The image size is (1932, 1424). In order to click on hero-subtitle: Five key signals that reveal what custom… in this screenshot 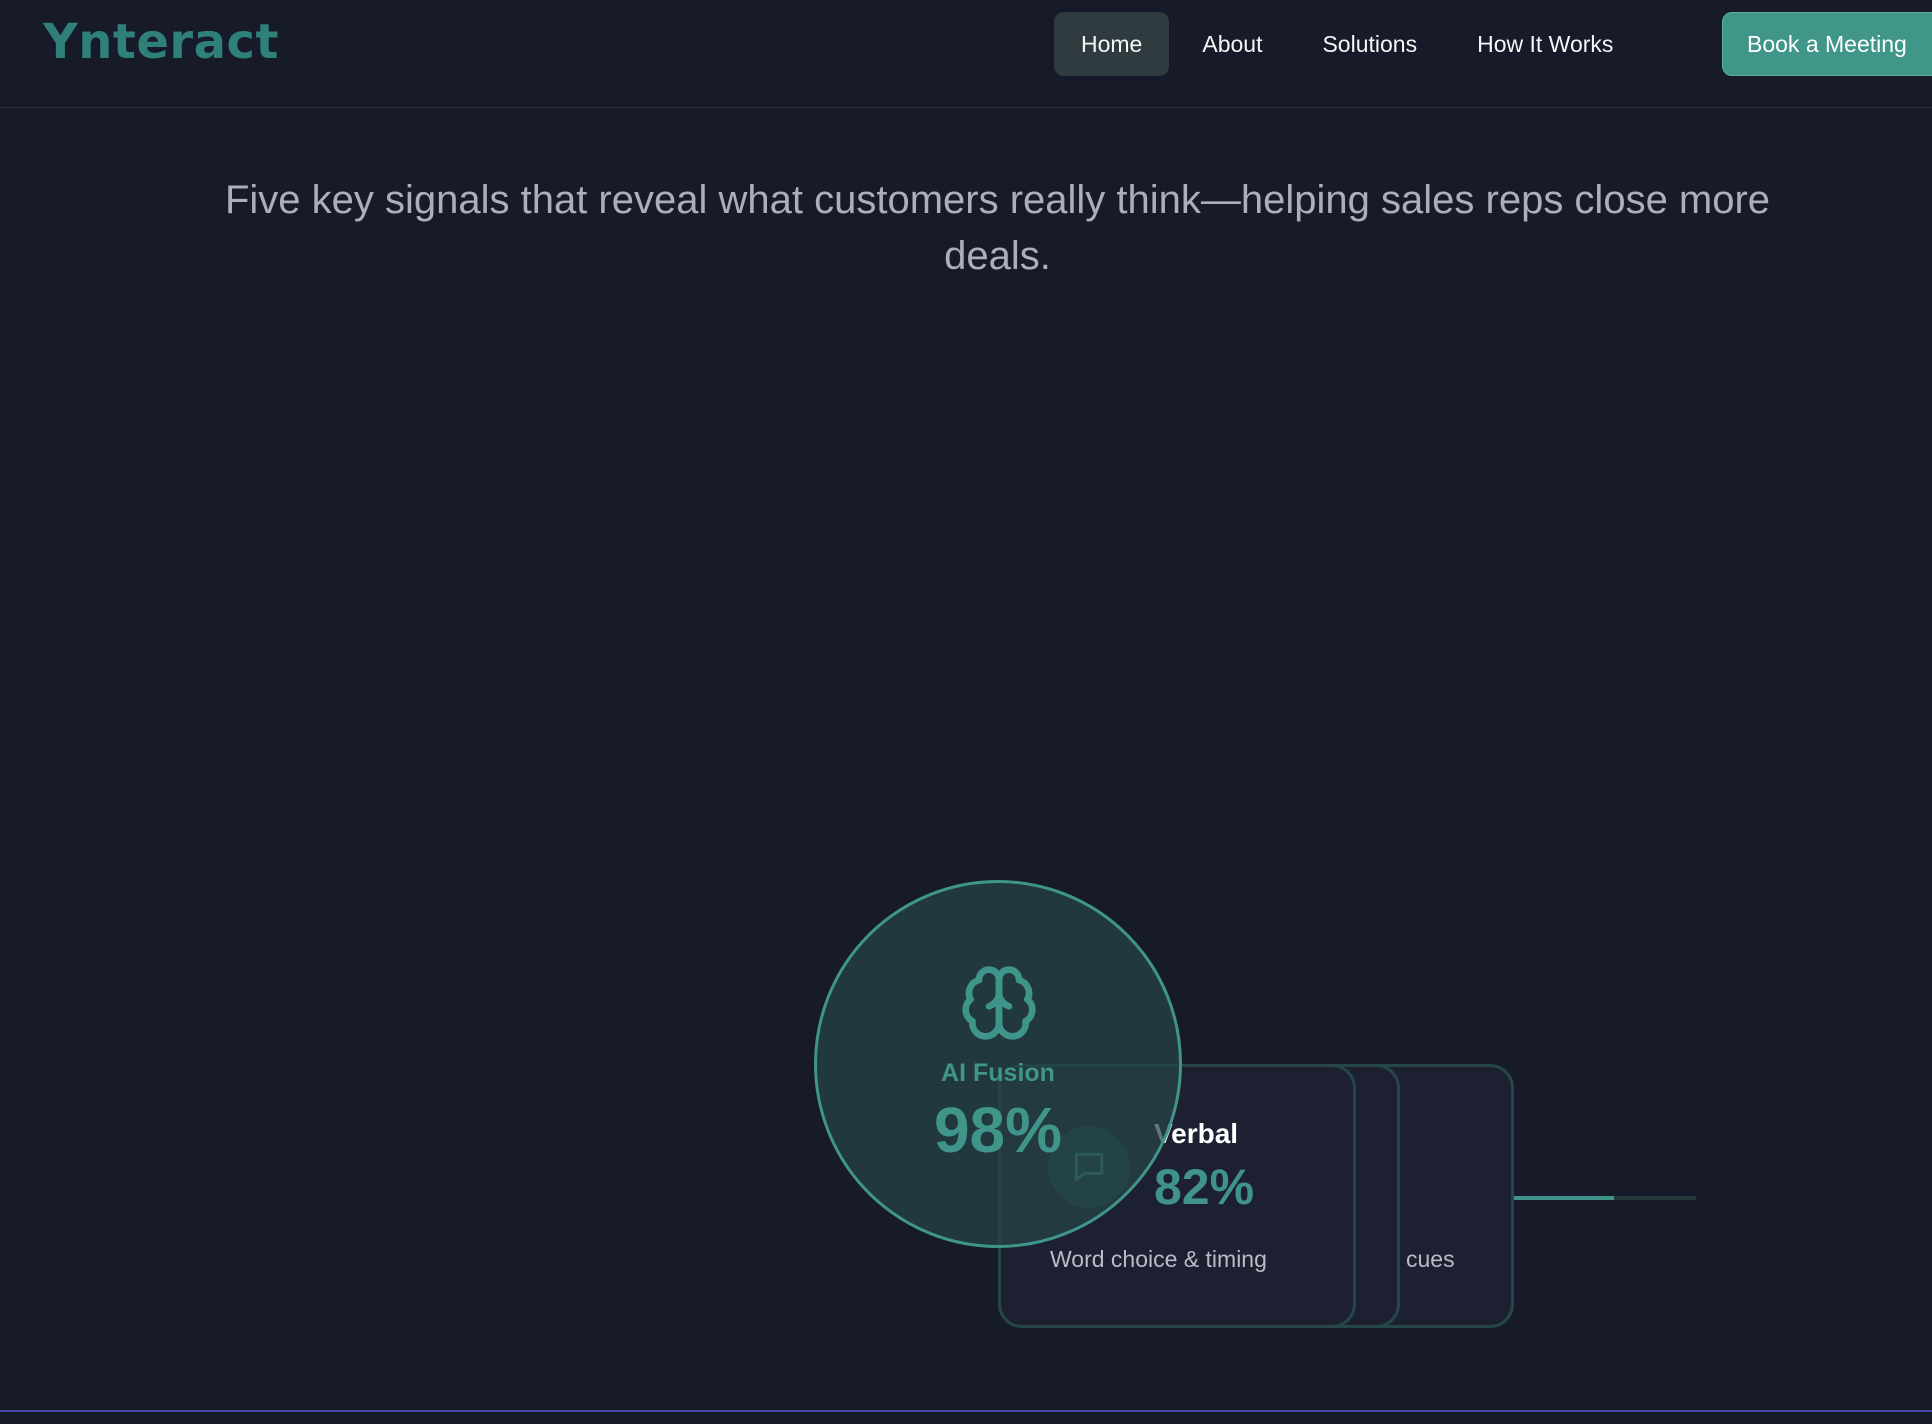, I will do `click(997, 228)`.